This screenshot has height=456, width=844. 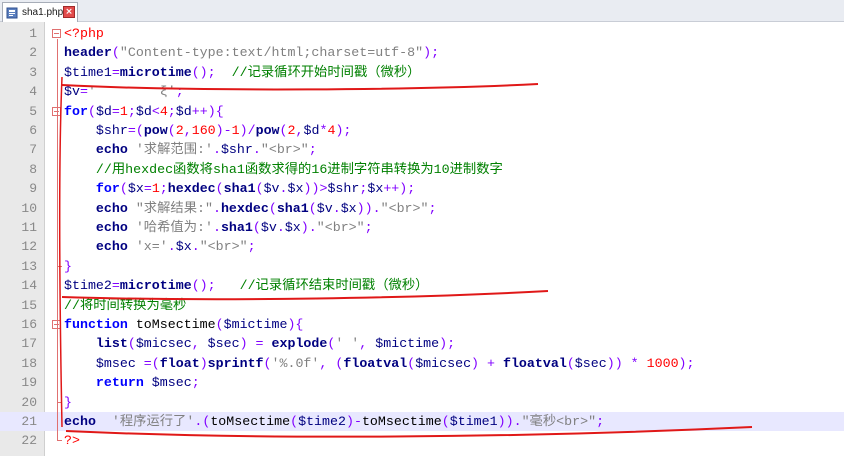 I want to click on code-token: $x, so click(x=135, y=189).